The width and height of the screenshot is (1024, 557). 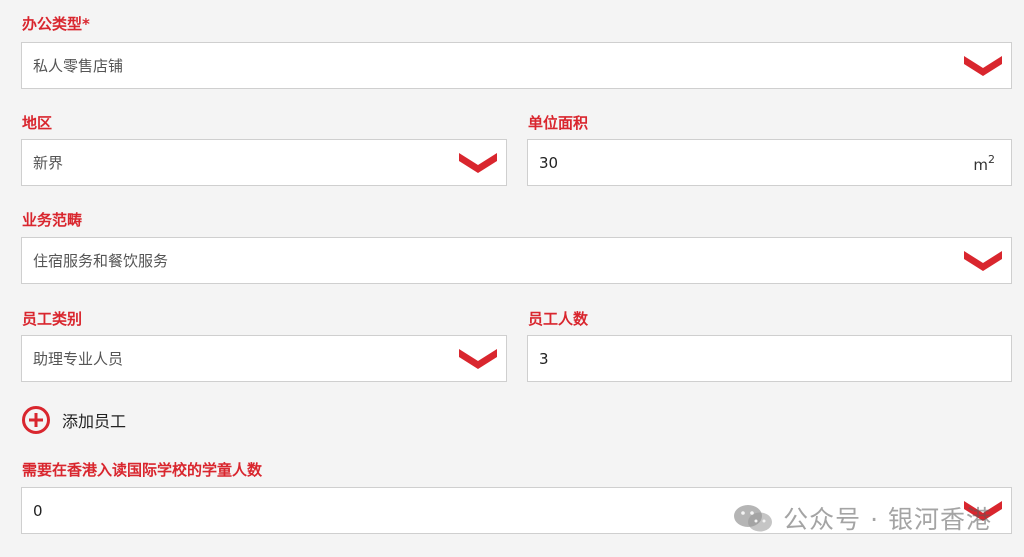 What do you see at coordinates (94, 421) in the screenshot?
I see `add-staff-label: 添加员工` at bounding box center [94, 421].